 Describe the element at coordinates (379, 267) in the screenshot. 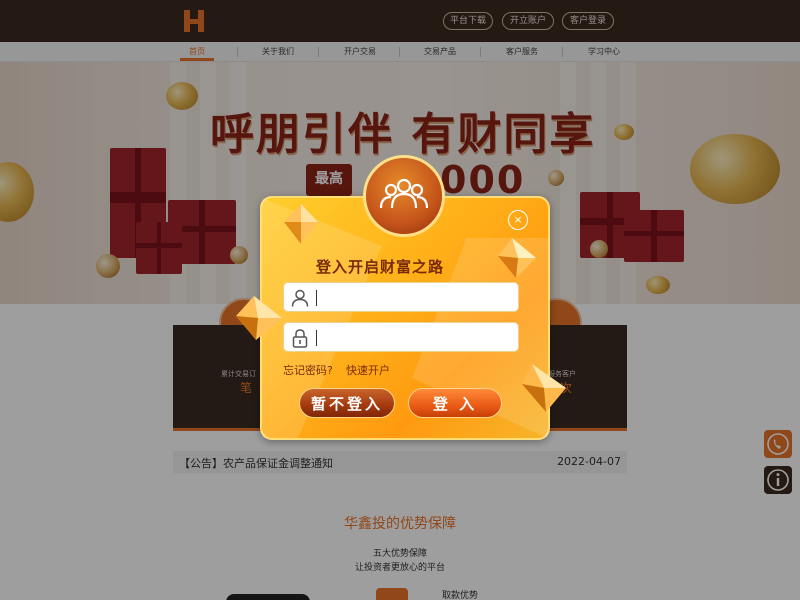

I see `modal-title: 登入开启财富之路` at that location.